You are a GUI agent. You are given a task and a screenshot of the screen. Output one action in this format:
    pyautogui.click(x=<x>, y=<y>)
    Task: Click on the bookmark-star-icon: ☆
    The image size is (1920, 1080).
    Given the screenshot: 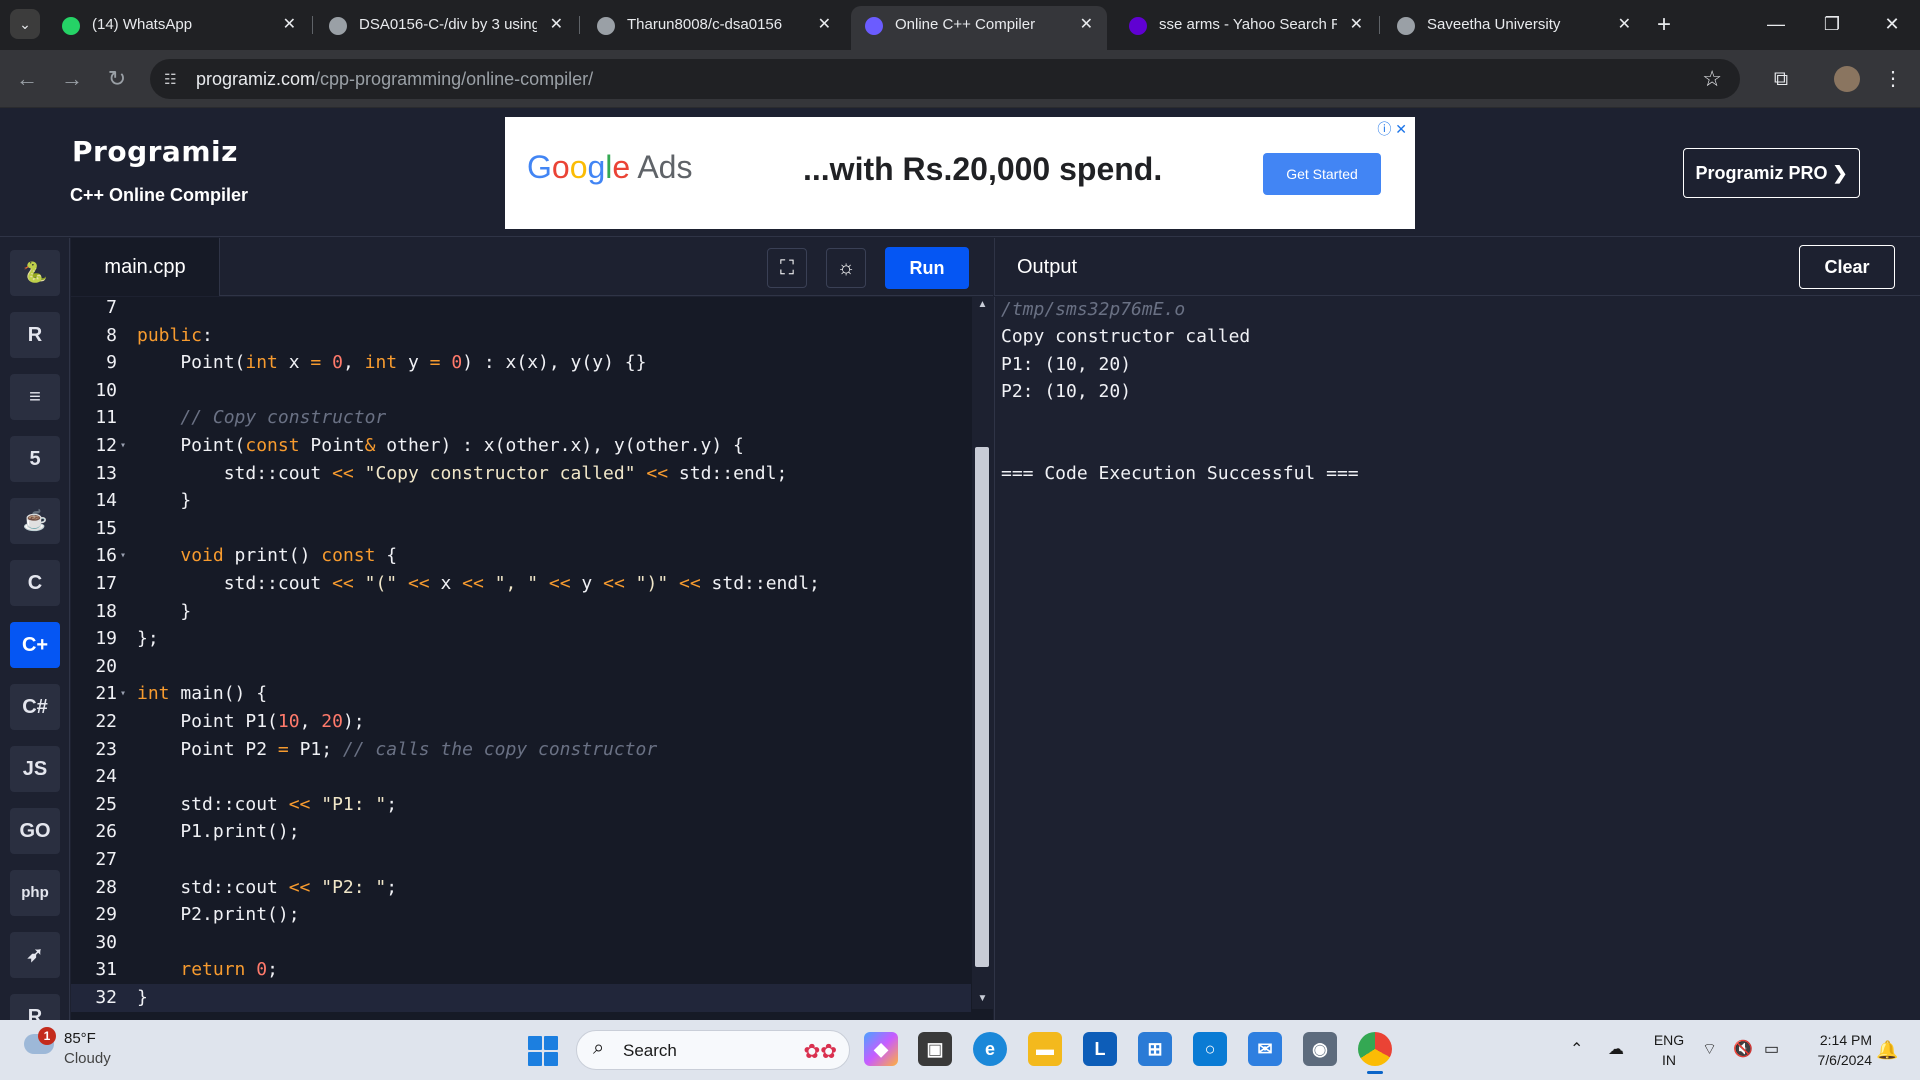 What is the action you would take?
    pyautogui.click(x=1712, y=79)
    